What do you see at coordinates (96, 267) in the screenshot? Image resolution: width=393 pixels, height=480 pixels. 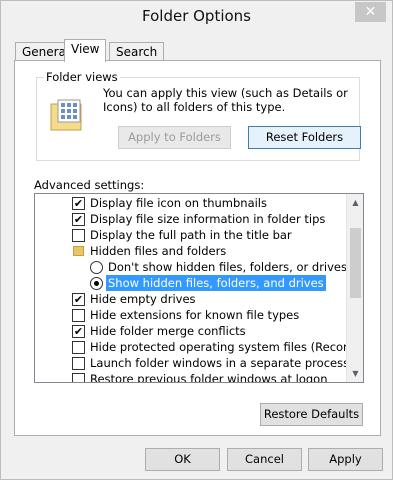 I see `radio-unchecked` at bounding box center [96, 267].